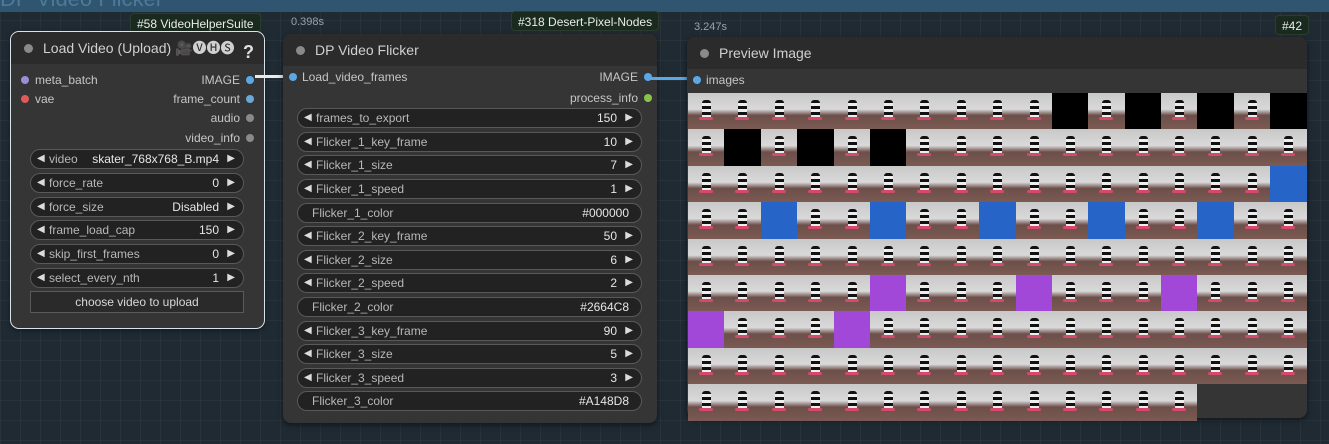 This screenshot has height=444, width=1329. What do you see at coordinates (618, 77) in the screenshot?
I see `output-image: IMAGE` at bounding box center [618, 77].